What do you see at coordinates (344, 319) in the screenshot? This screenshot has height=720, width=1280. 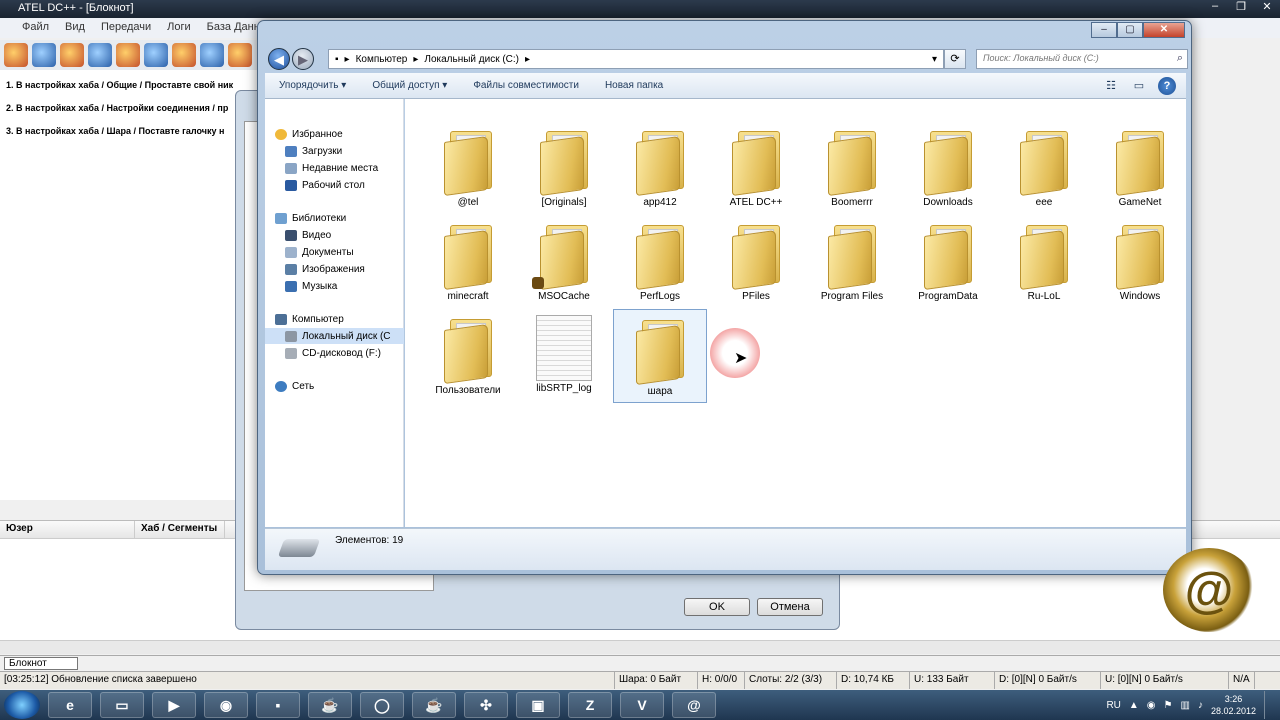 I see `nav-computer: Компьютер` at bounding box center [344, 319].